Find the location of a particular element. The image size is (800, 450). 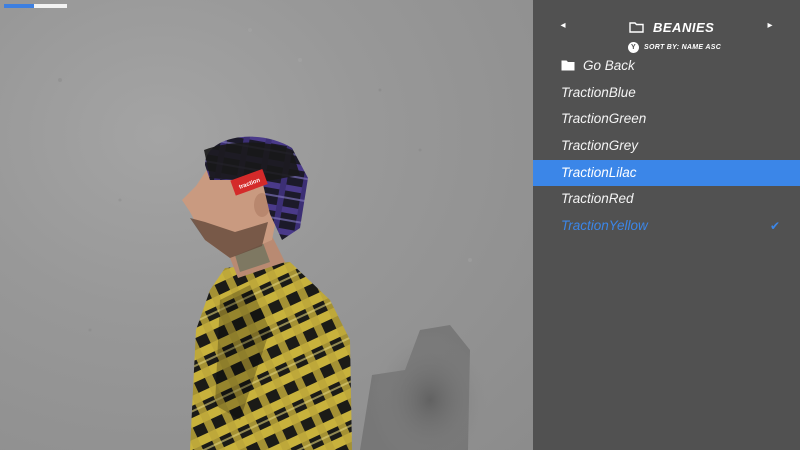

list-item-label: TractionGrey is located at coordinates (600, 146).